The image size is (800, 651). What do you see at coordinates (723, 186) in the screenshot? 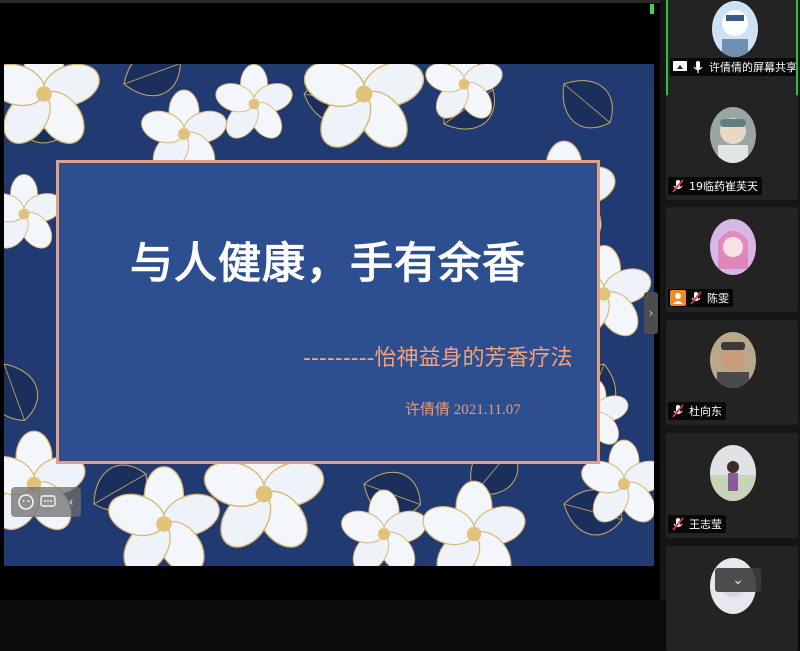
I see `participant-name: 19临药崔芙天` at bounding box center [723, 186].